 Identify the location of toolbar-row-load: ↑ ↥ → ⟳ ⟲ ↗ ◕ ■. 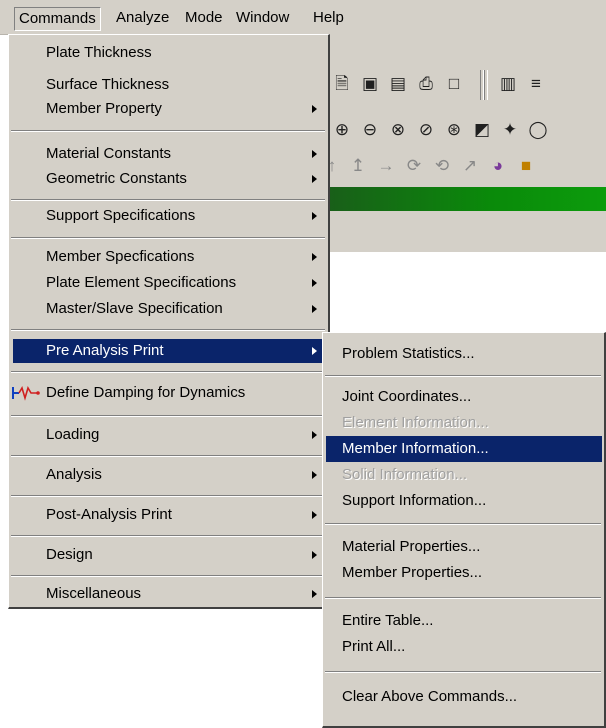
(462, 165).